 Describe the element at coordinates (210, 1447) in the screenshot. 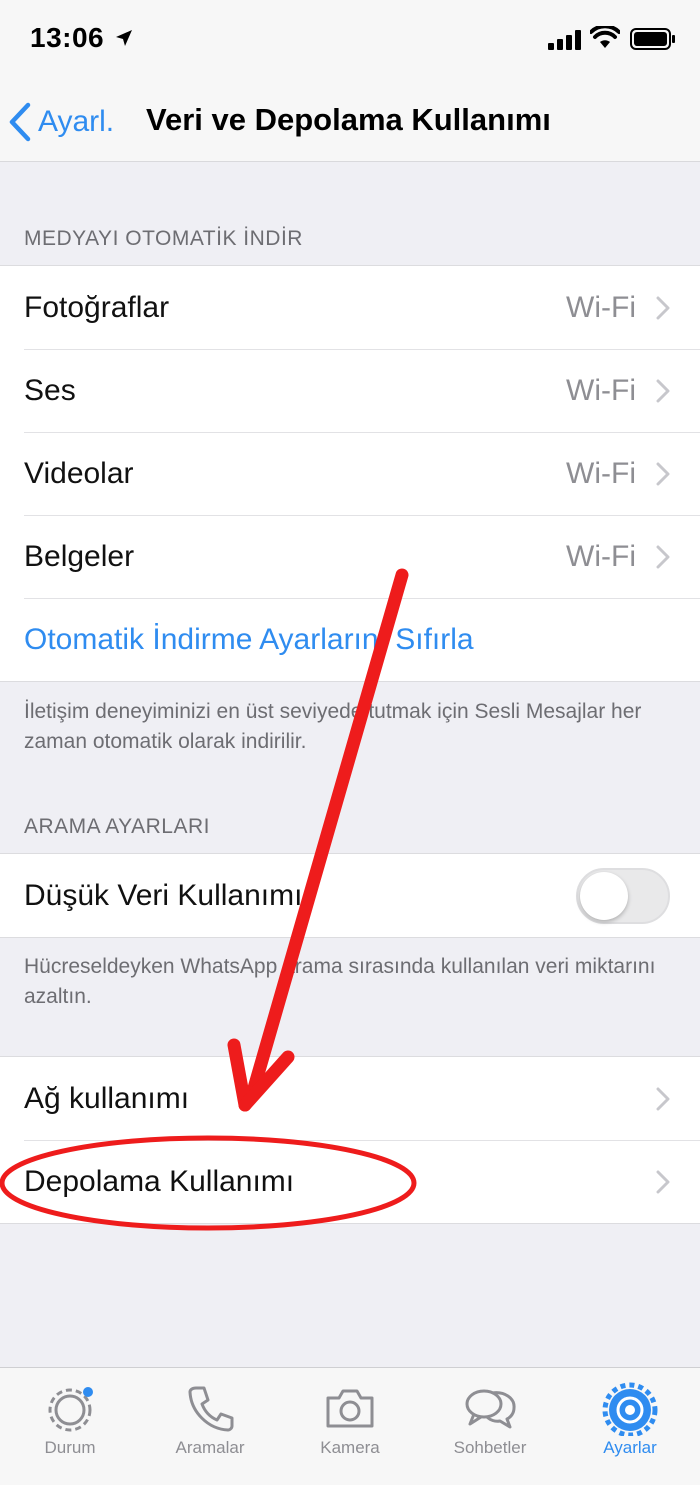

I see `tab-calls-label: Aramalar` at that location.